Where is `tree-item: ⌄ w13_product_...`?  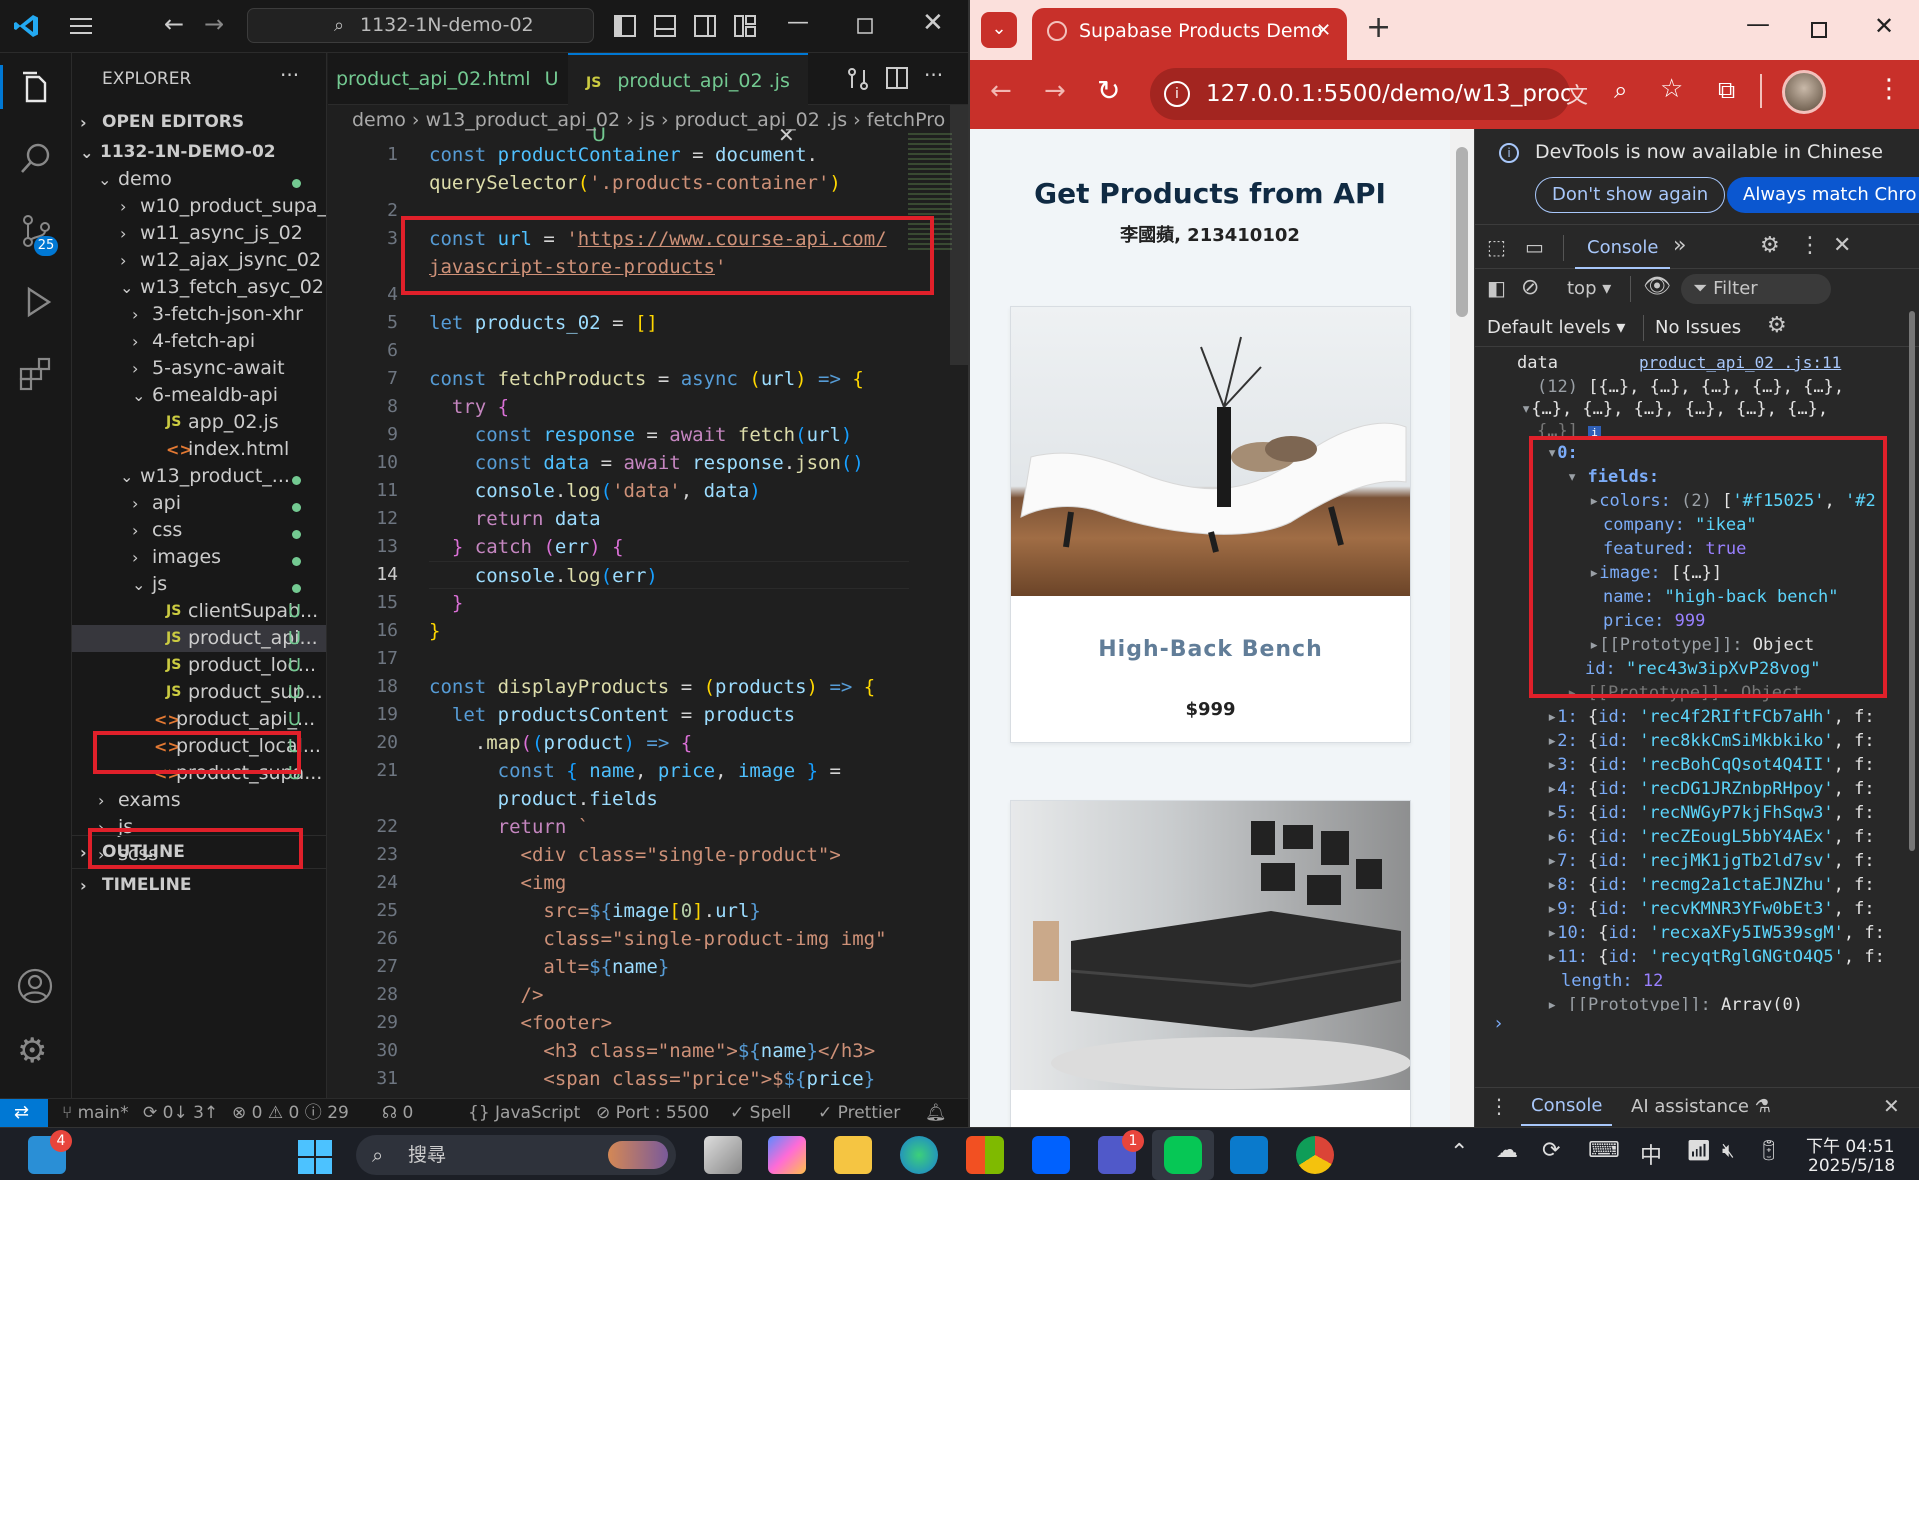 tree-item: ⌄ w13_product_... is located at coordinates (199, 476).